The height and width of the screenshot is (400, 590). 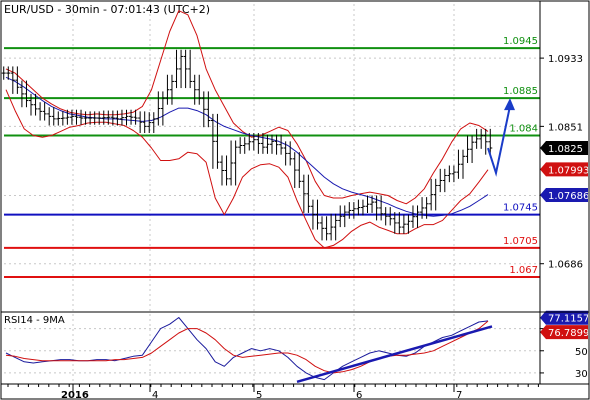 What do you see at coordinates (581, 352) in the screenshot?
I see `rsi-y-tick-label: 50` at bounding box center [581, 352].